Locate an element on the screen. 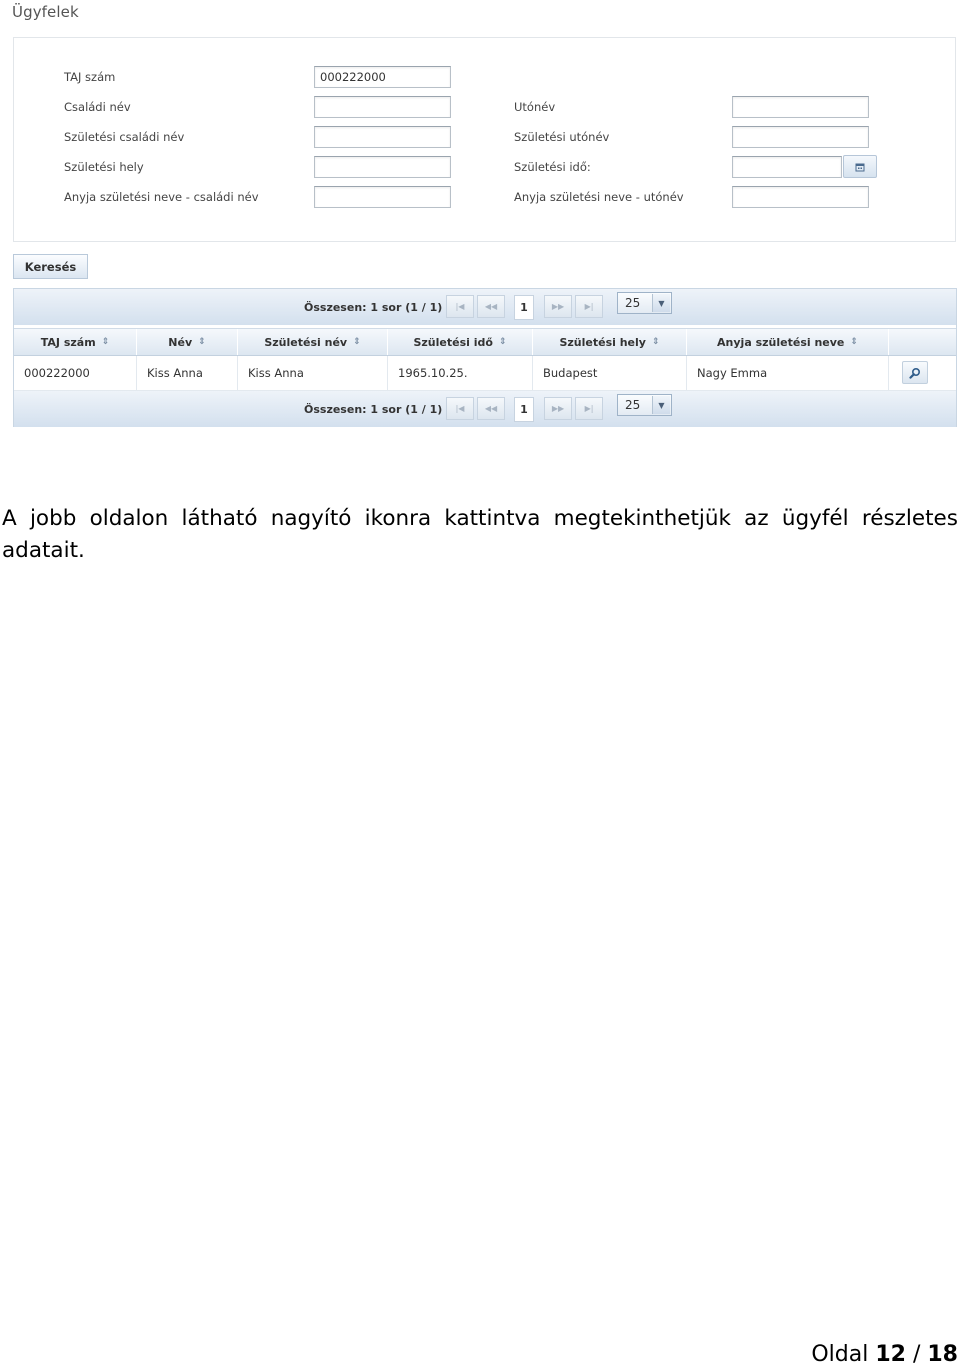  column-label: TAJ szám is located at coordinates (68, 342).